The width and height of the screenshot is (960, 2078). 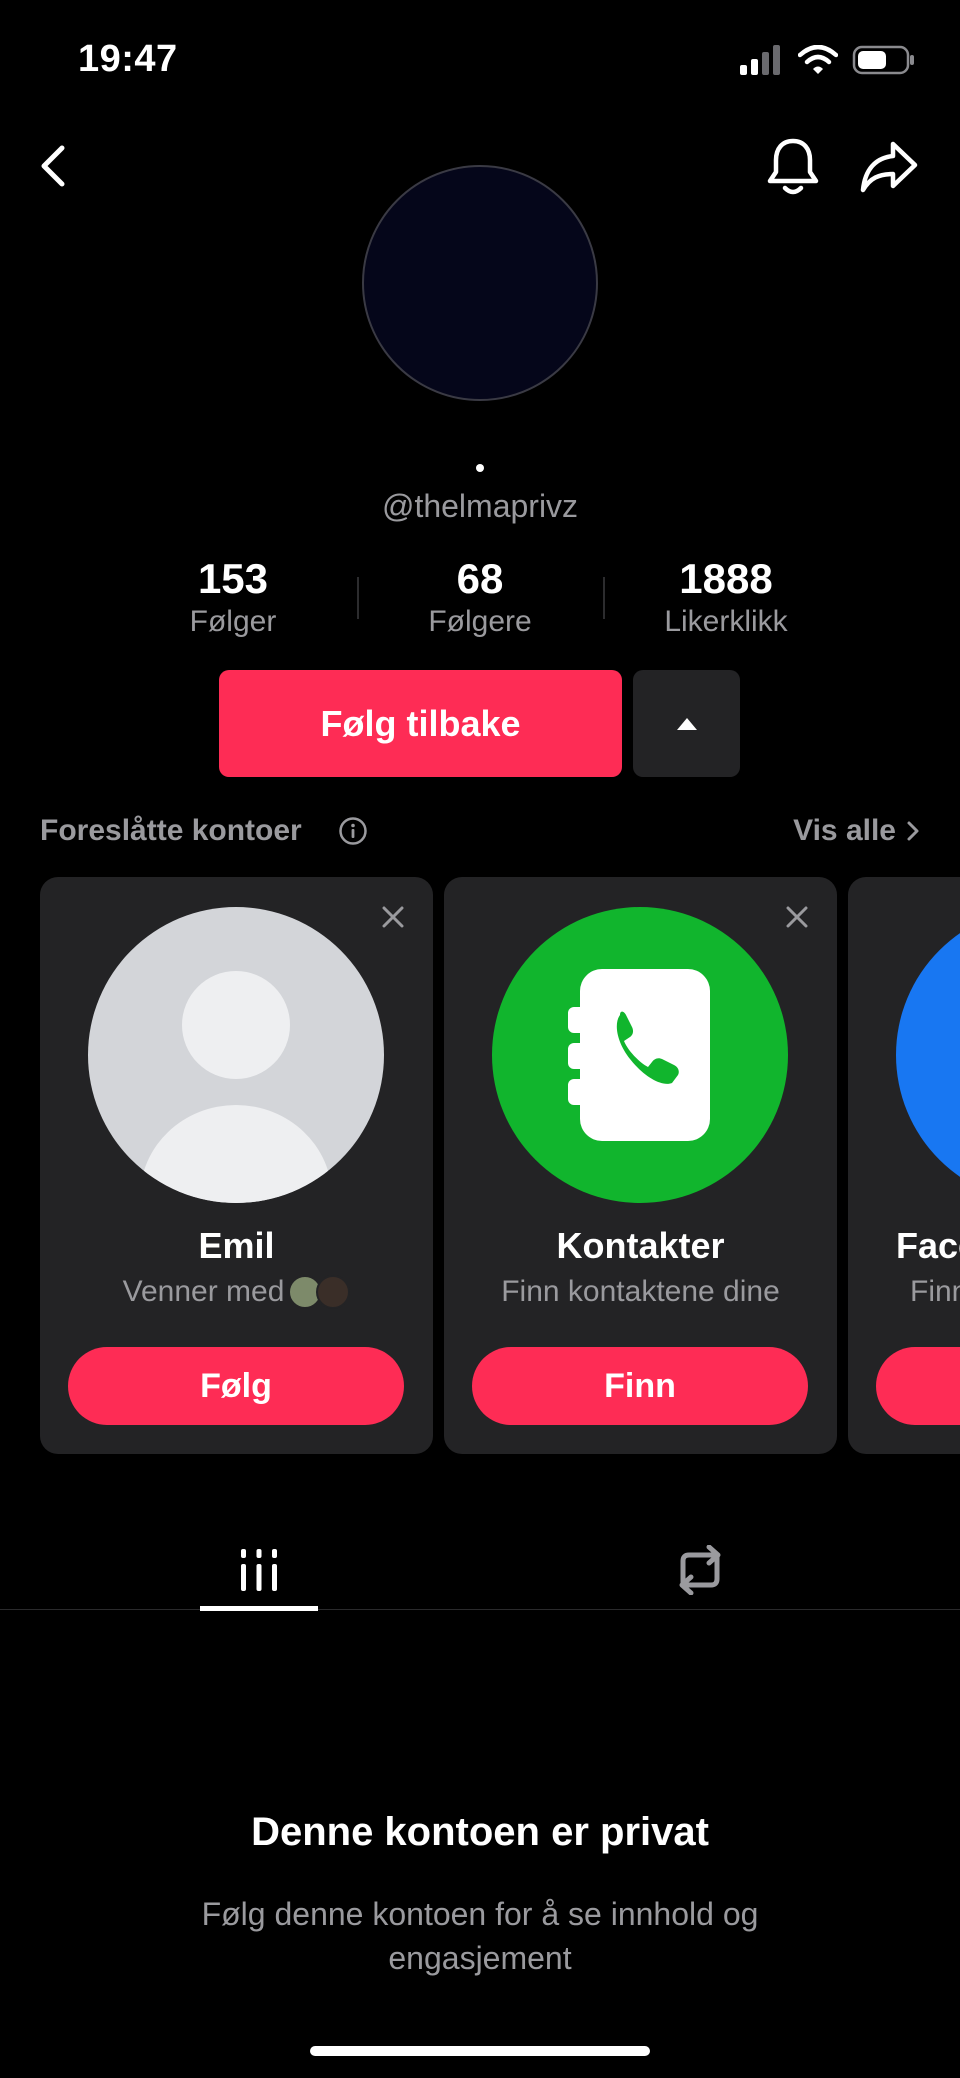 I want to click on suggestion-card: Kontakter Finn kontaktene dine Finn, so click(x=640, y=1165).